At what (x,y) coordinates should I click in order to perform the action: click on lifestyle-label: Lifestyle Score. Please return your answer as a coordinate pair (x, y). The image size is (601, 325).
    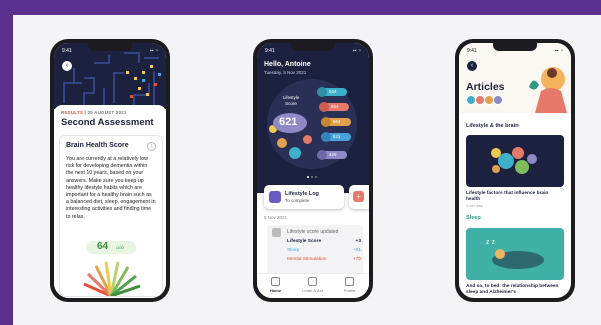
    Looking at the image, I should click on (291, 100).